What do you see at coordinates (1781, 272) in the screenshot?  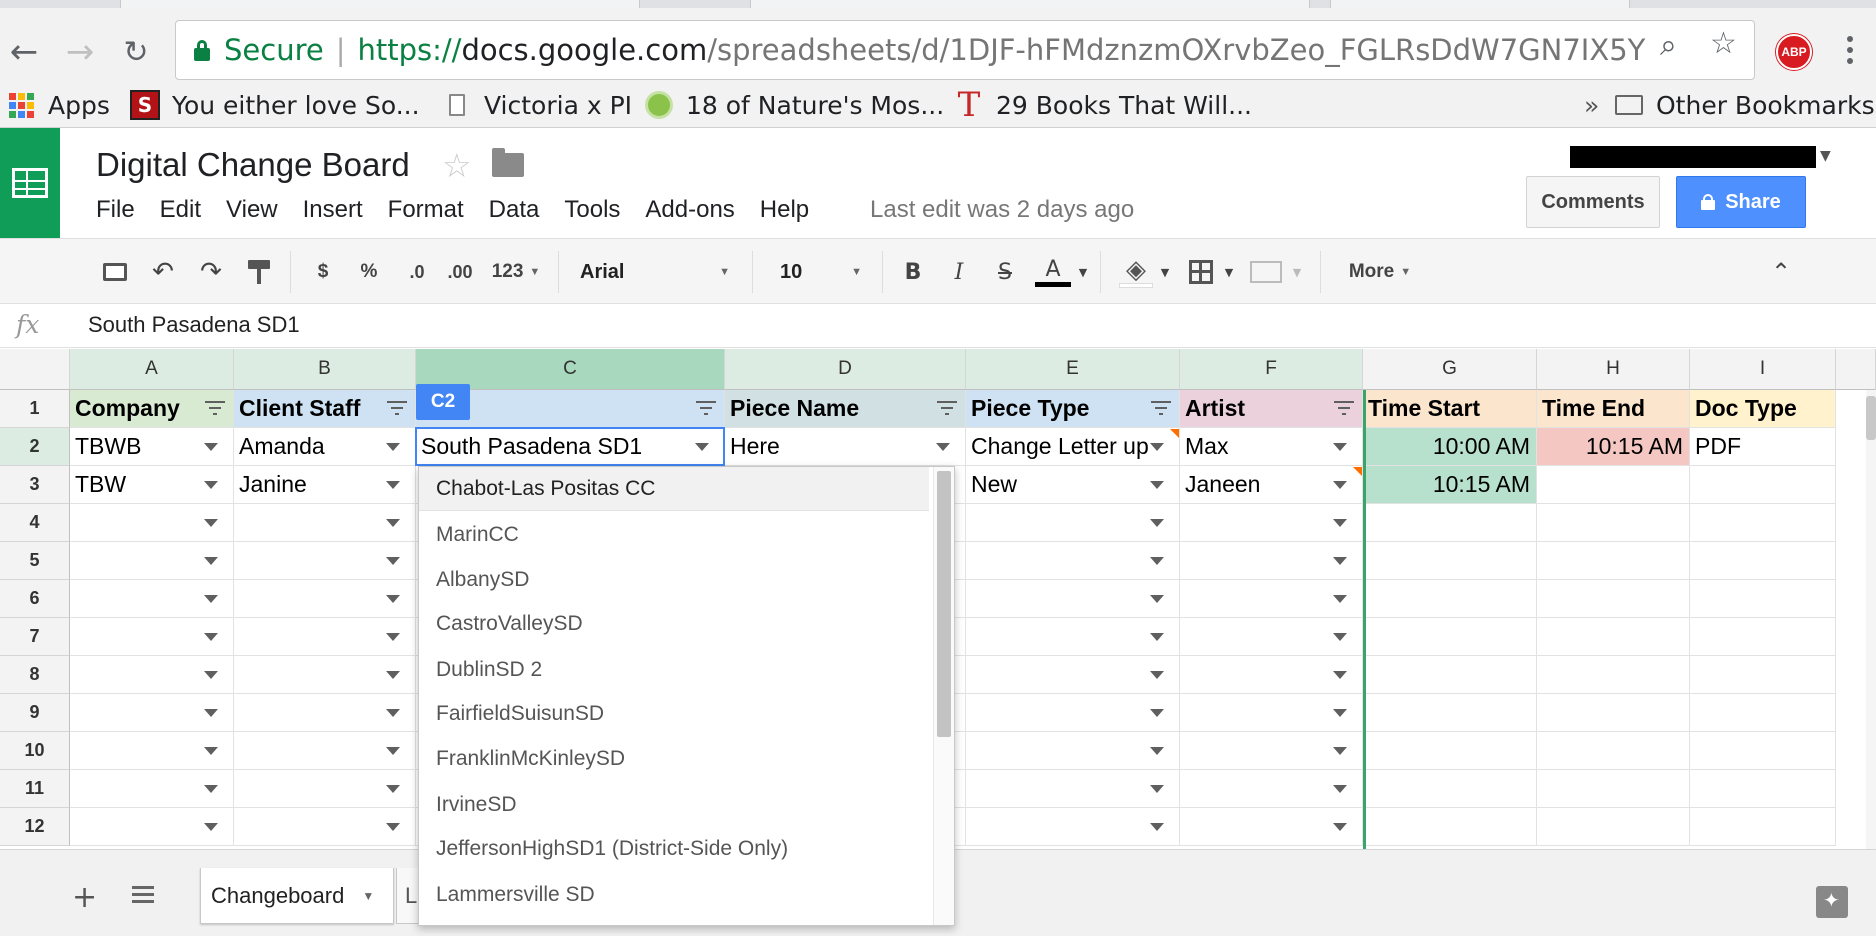 I see `collapse-chevron-icon: ⌃` at bounding box center [1781, 272].